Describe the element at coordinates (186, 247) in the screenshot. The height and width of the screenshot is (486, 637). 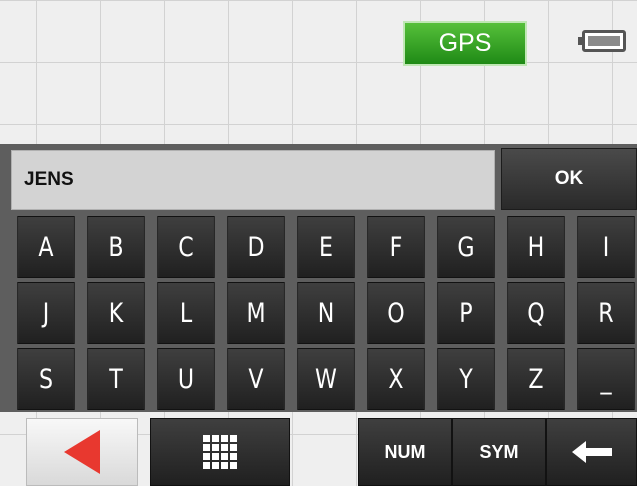
I see `key-c: C` at that location.